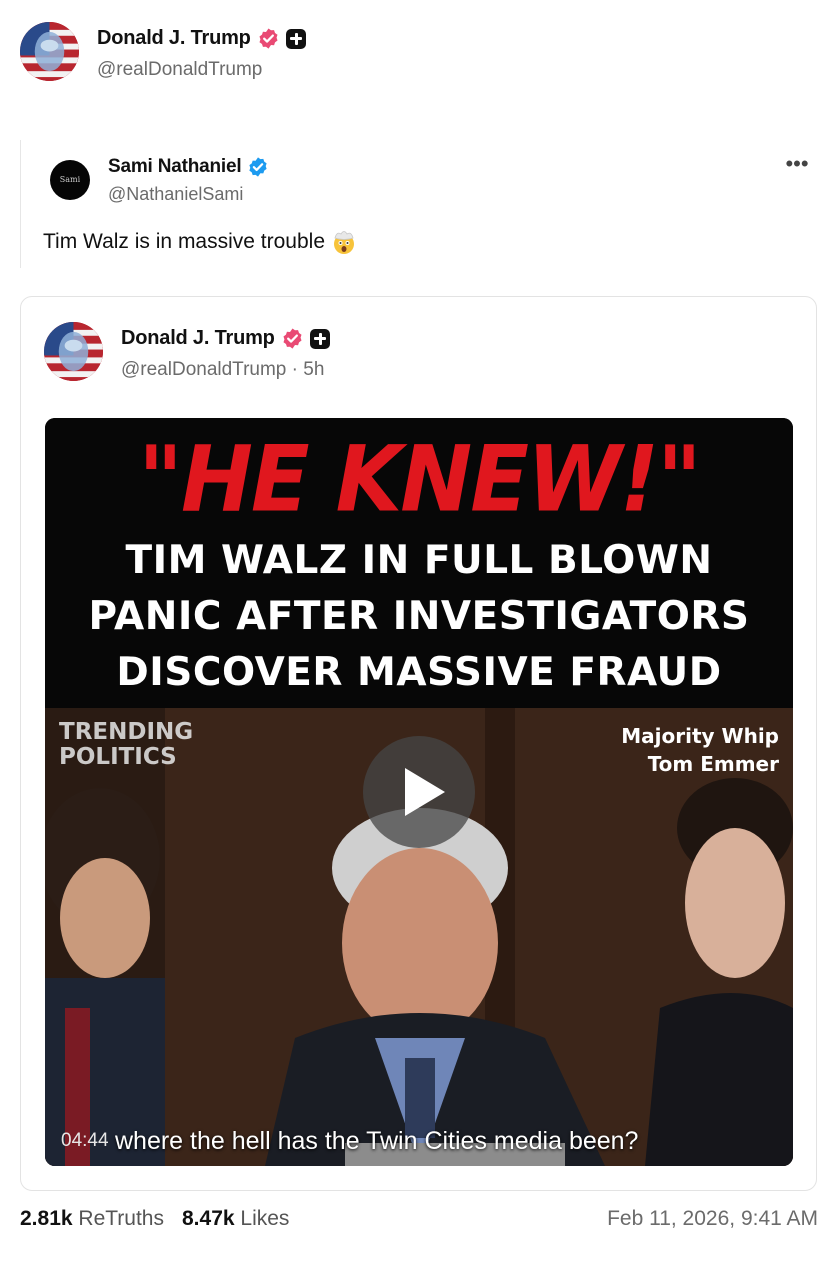 The width and height of the screenshot is (840, 1263). Describe the element at coordinates (419, 560) in the screenshot. I see `video-headline-line-1: TIM WALZ IN FULL BLOWN` at that location.